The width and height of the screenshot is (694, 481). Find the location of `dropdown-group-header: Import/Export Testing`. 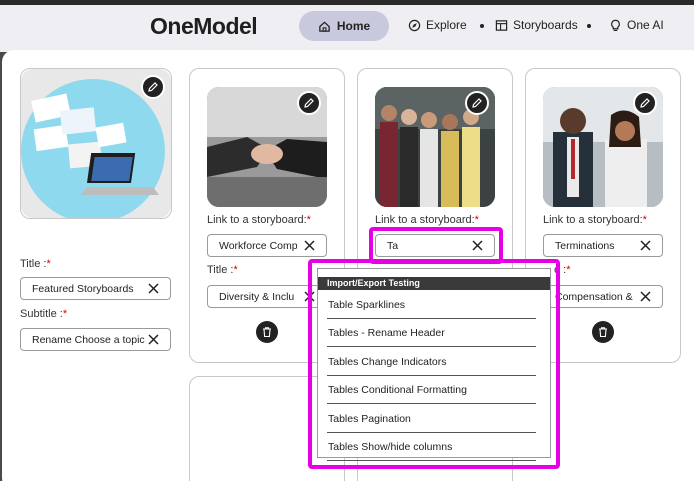

dropdown-group-header: Import/Export Testing is located at coordinates (434, 283).